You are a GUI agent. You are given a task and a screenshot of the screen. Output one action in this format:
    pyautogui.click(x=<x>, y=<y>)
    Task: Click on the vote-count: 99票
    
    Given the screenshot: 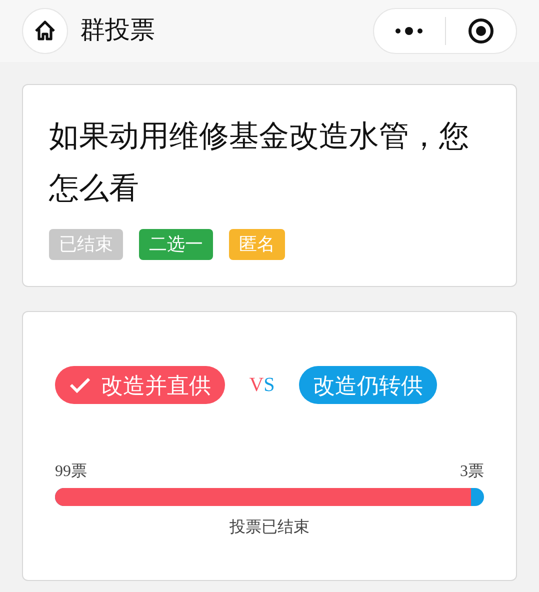 What is the action you would take?
    pyautogui.click(x=71, y=472)
    